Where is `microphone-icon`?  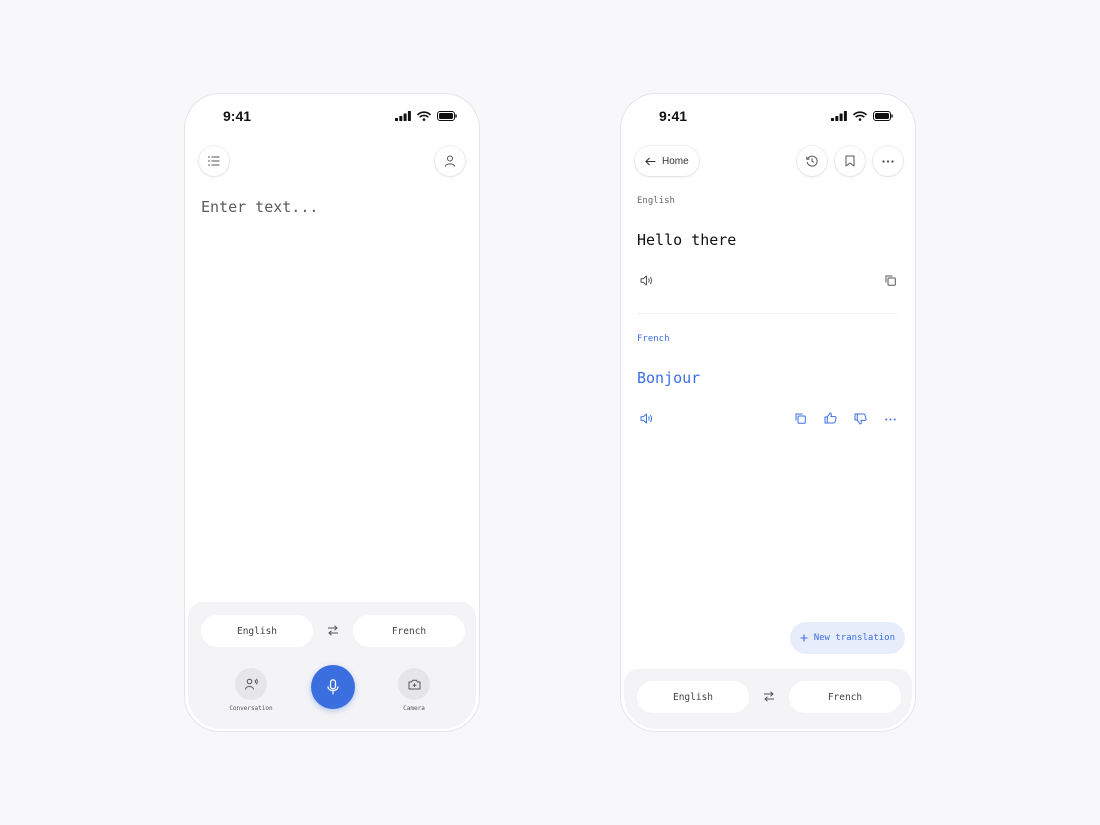
microphone-icon is located at coordinates (333, 687).